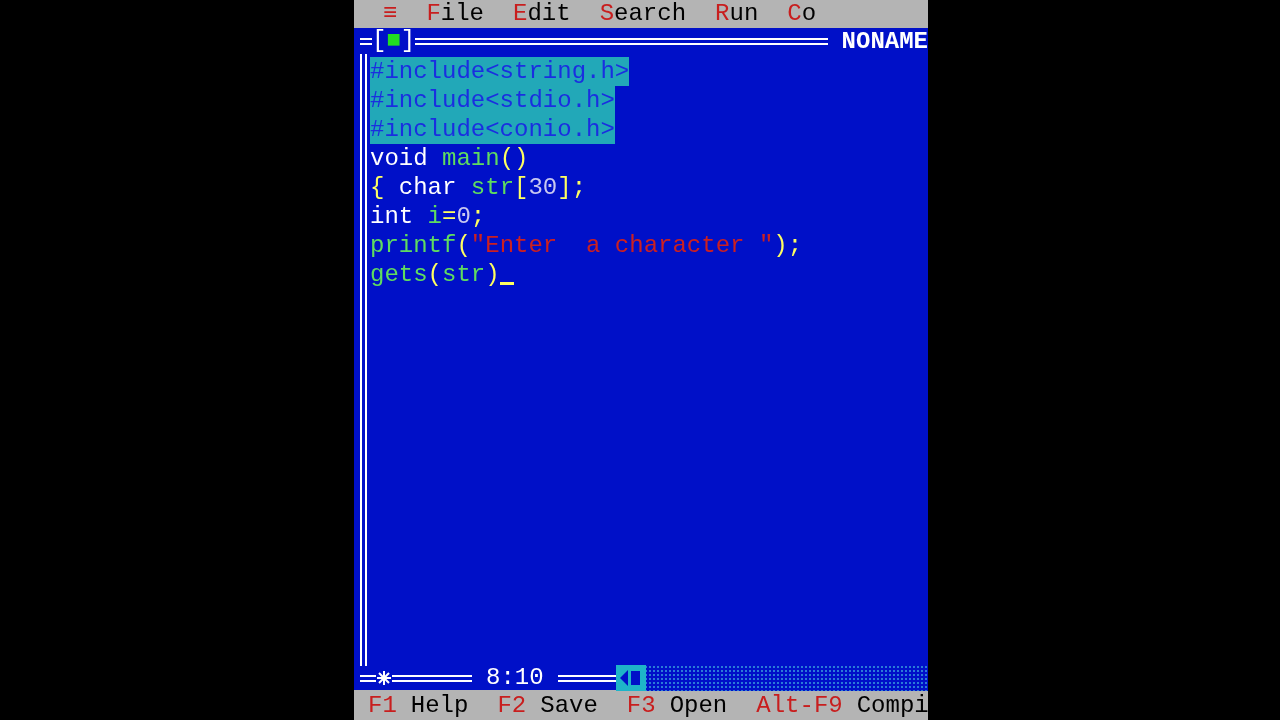 The width and height of the screenshot is (1280, 720). Describe the element at coordinates (547, 705) in the screenshot. I see `shortcut-hint: F2 Save` at that location.